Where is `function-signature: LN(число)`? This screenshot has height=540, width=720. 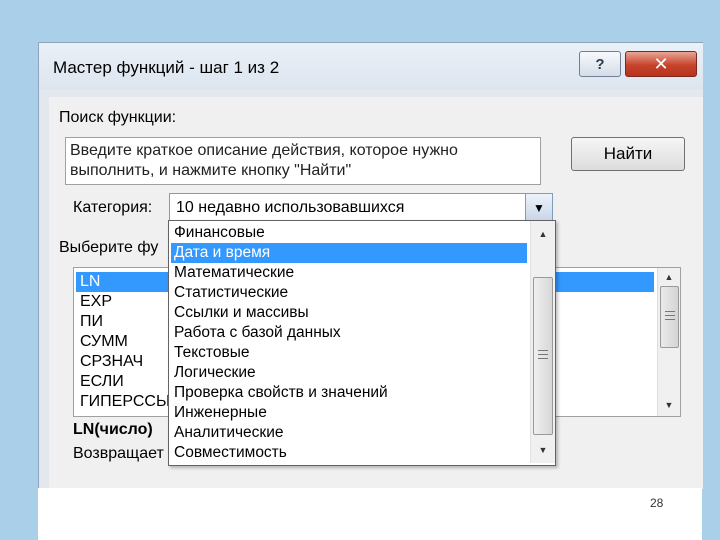
function-signature: LN(число) is located at coordinates (113, 429).